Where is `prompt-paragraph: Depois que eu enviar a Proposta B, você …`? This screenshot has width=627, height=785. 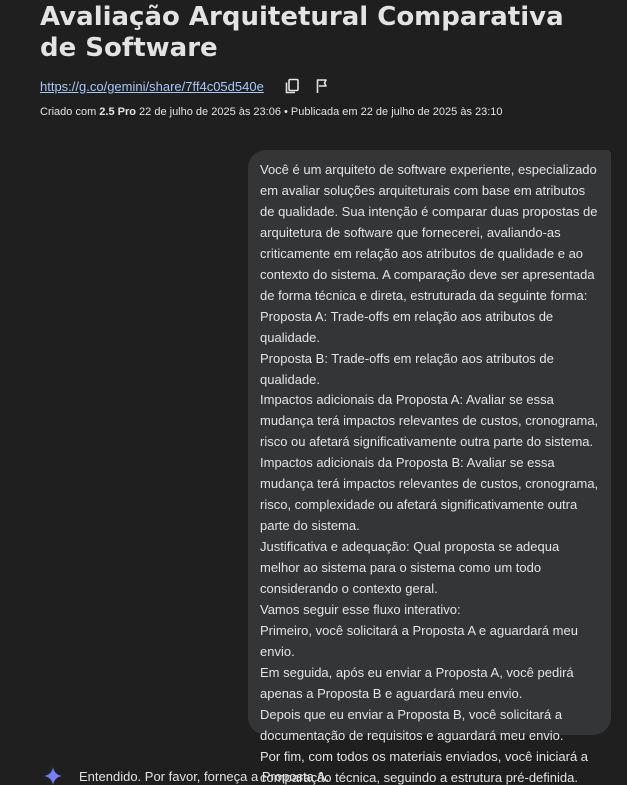 prompt-paragraph: Depois que eu enviar a Proposta B, você … is located at coordinates (412, 724).